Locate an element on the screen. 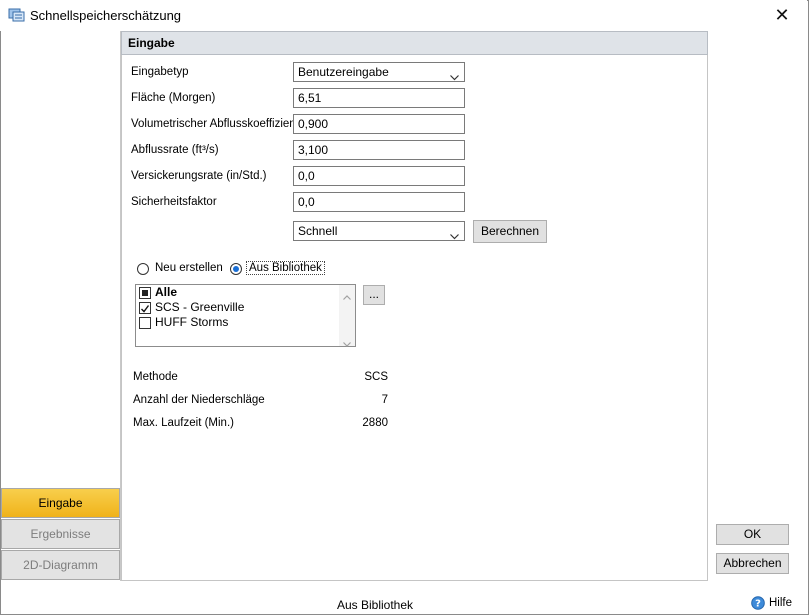 The height and width of the screenshot is (615, 809). input-type-select: Benutzereingabe is located at coordinates (379, 72).